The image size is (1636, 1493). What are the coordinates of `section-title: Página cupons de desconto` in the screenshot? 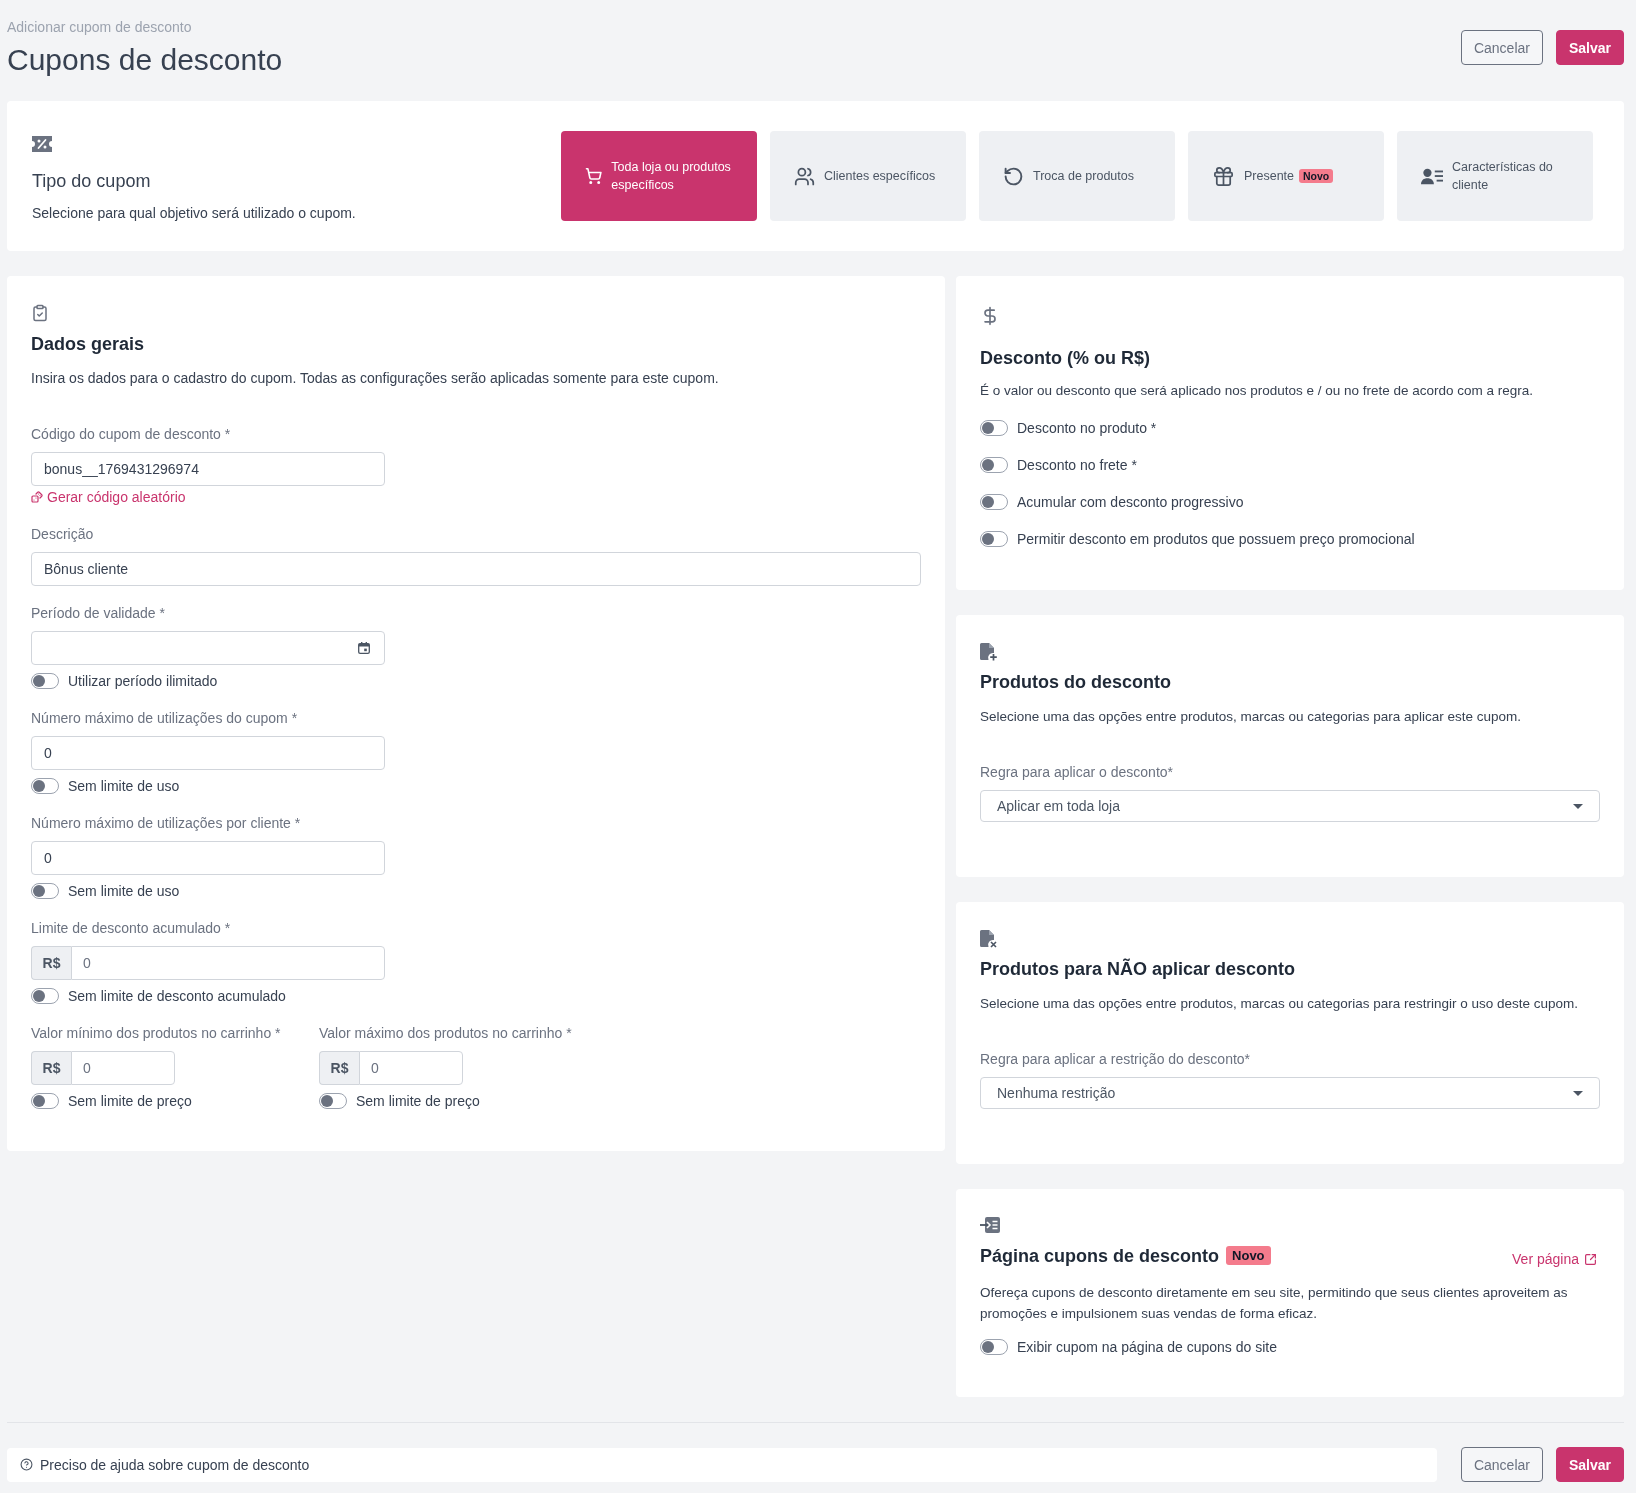 It's located at (1100, 1256).